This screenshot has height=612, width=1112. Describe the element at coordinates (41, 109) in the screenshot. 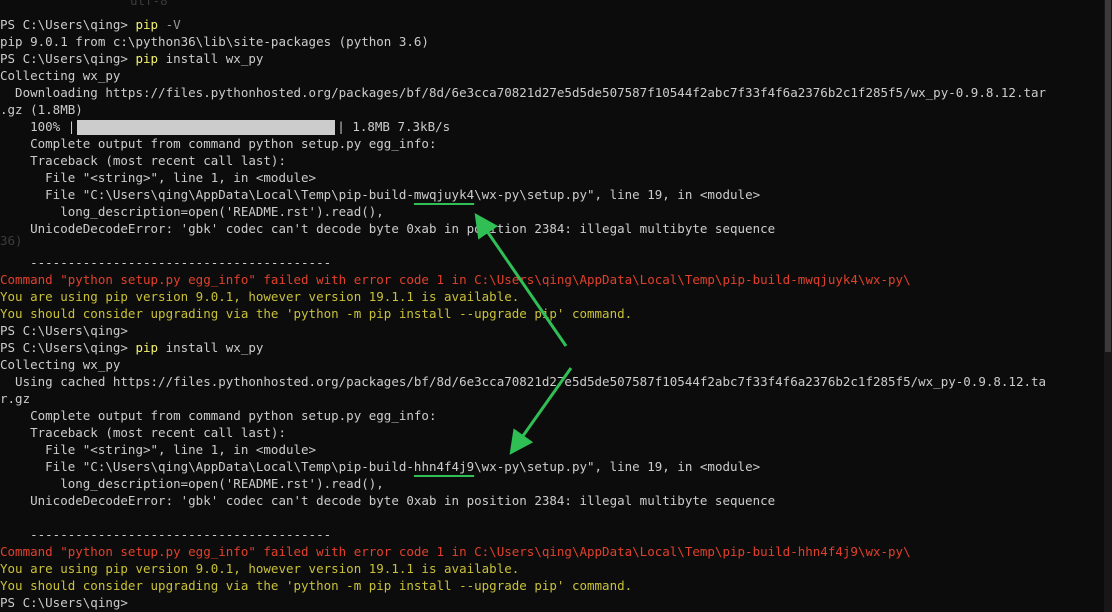

I see `output-line: .gz (1.8MB)` at that location.